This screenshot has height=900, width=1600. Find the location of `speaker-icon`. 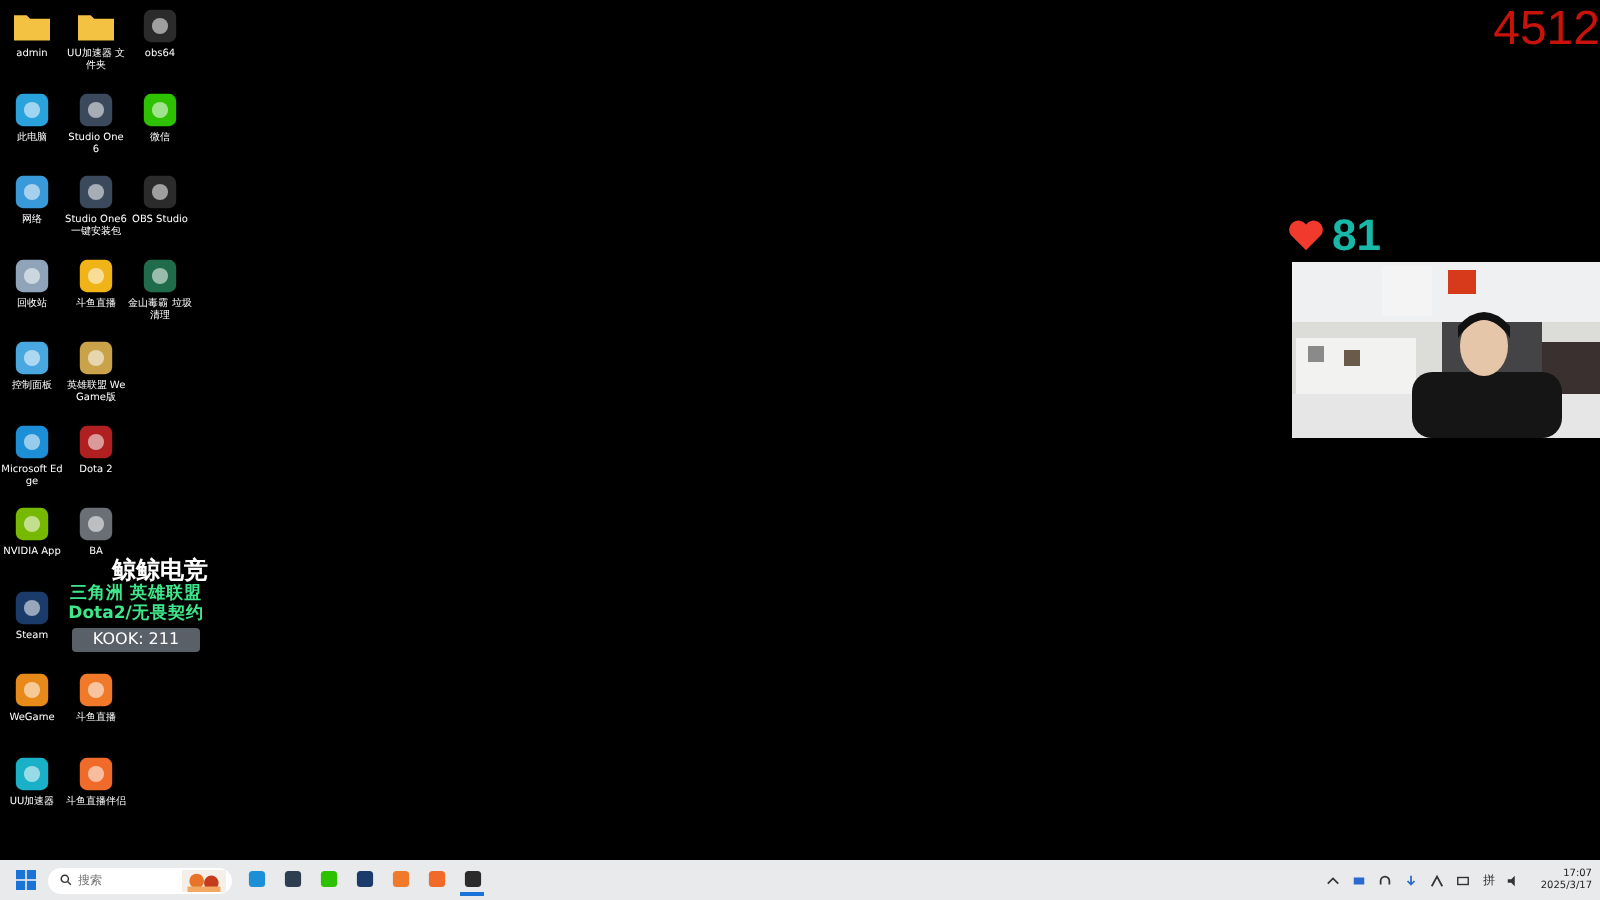

speaker-icon is located at coordinates (1513, 880).